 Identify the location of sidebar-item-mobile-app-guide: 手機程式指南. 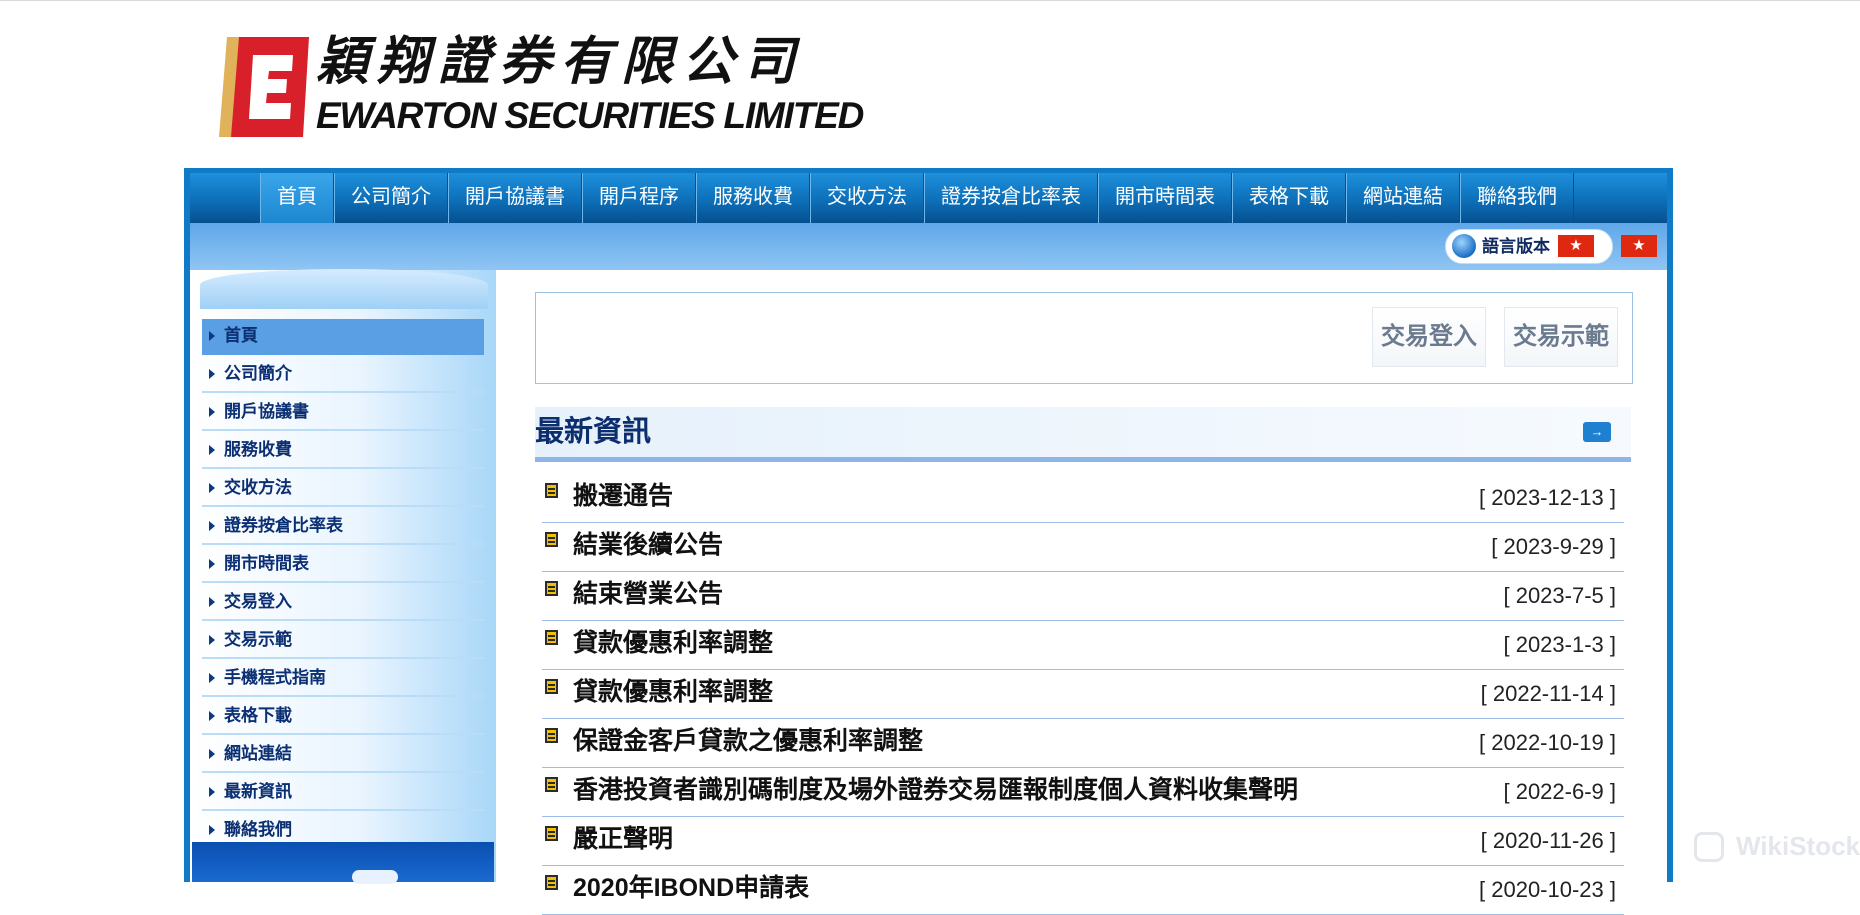
(343, 679).